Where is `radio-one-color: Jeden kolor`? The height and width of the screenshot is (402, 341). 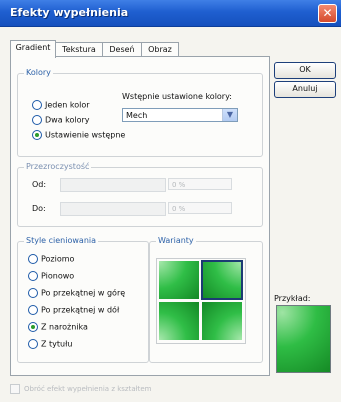
radio-one-color: Jeden kolor is located at coordinates (61, 105).